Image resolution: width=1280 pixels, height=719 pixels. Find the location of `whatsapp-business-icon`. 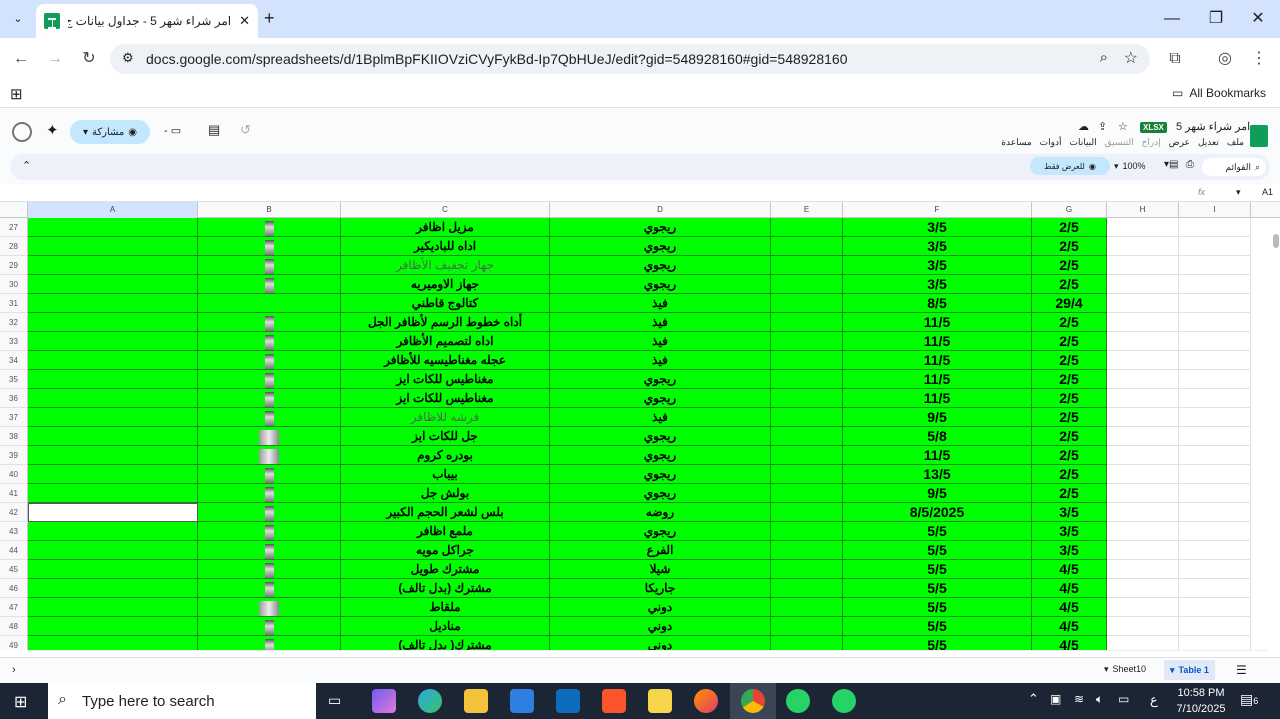

whatsapp-business-icon is located at coordinates (844, 701).